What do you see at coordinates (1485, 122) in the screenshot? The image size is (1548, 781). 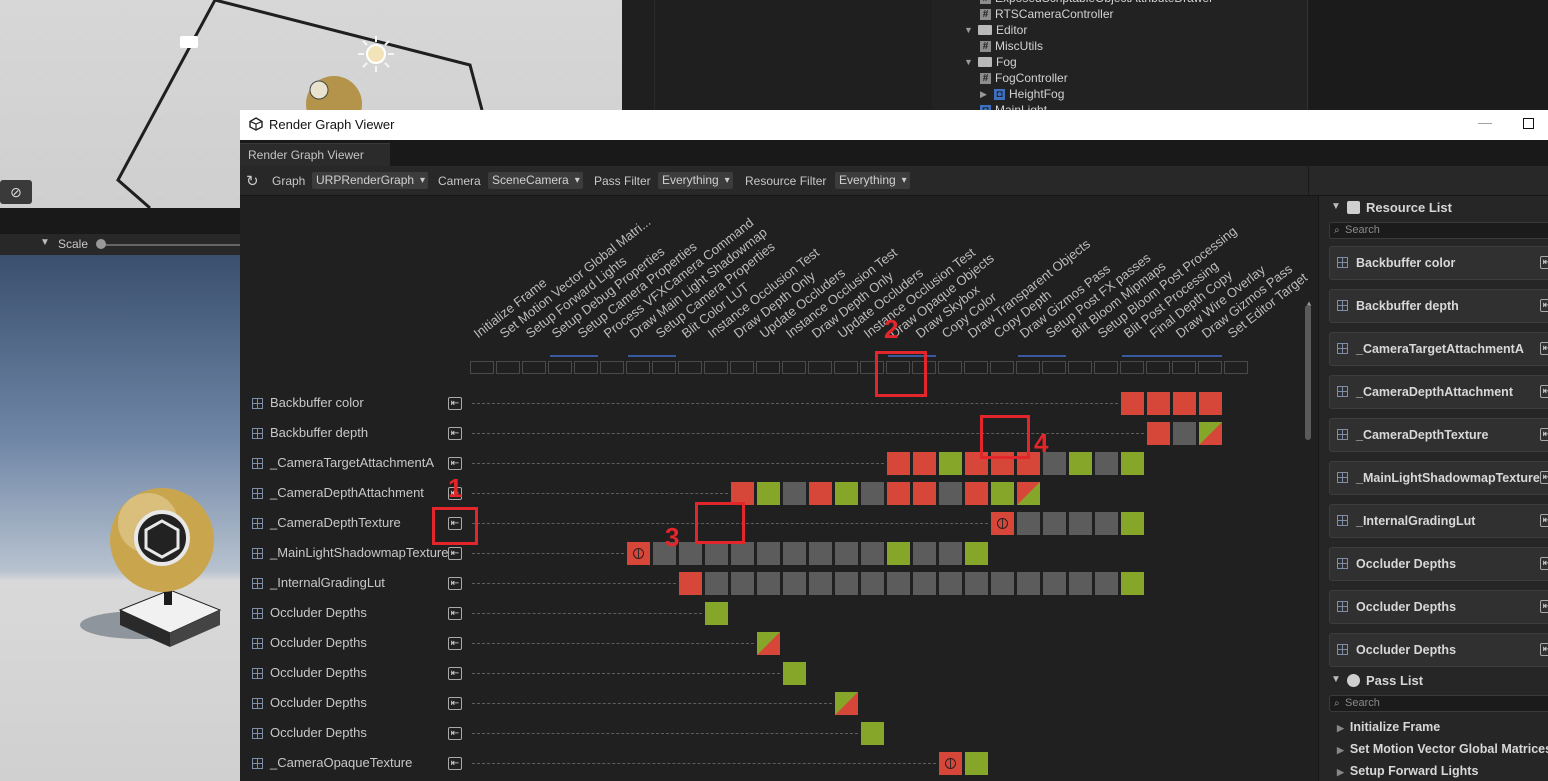 I see `minimize-button: —` at bounding box center [1485, 122].